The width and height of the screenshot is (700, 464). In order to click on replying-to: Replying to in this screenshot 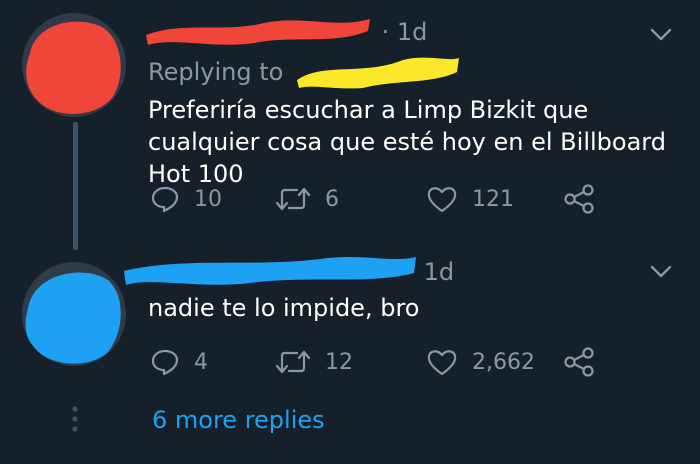, I will do `click(303, 73)`.